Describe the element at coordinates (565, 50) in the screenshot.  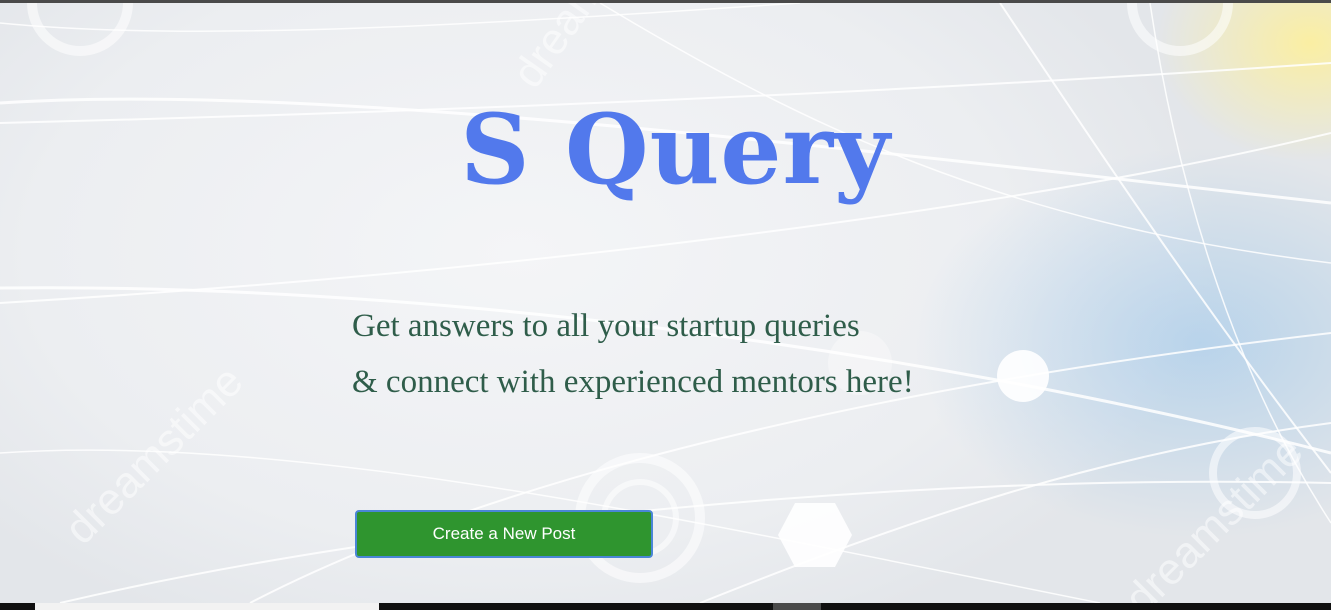
I see `svg-text: dreams` at that location.